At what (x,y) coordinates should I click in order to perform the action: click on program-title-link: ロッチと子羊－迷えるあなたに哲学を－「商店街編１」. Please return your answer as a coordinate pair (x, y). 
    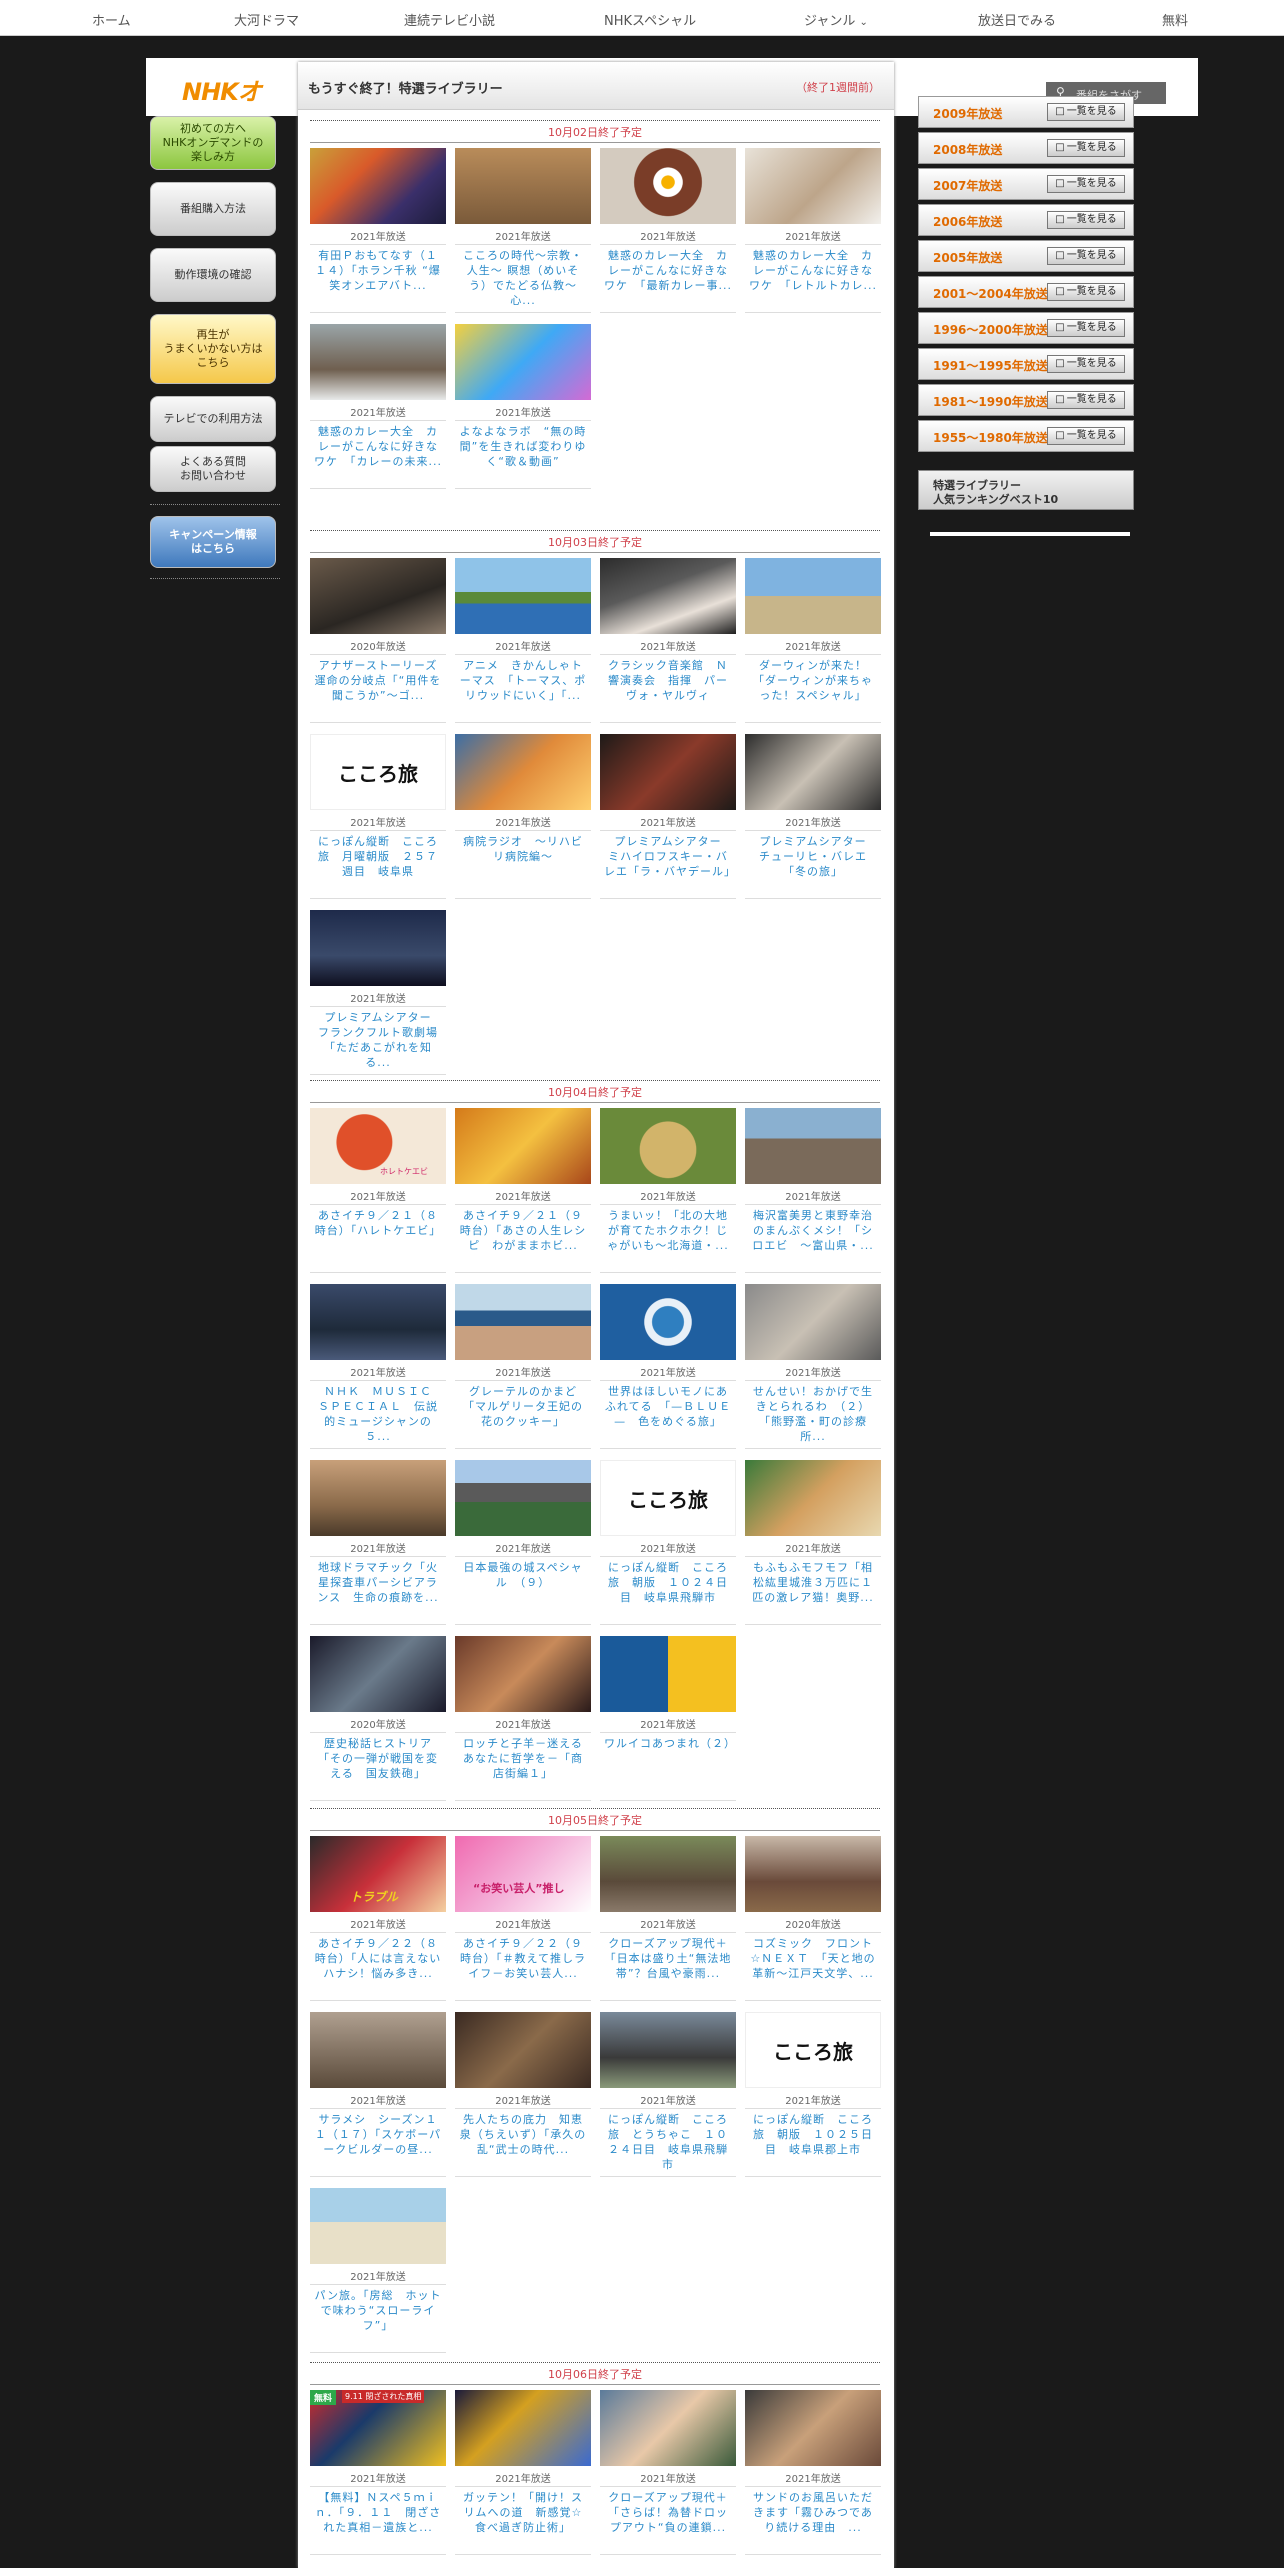
    Looking at the image, I should click on (523, 1758).